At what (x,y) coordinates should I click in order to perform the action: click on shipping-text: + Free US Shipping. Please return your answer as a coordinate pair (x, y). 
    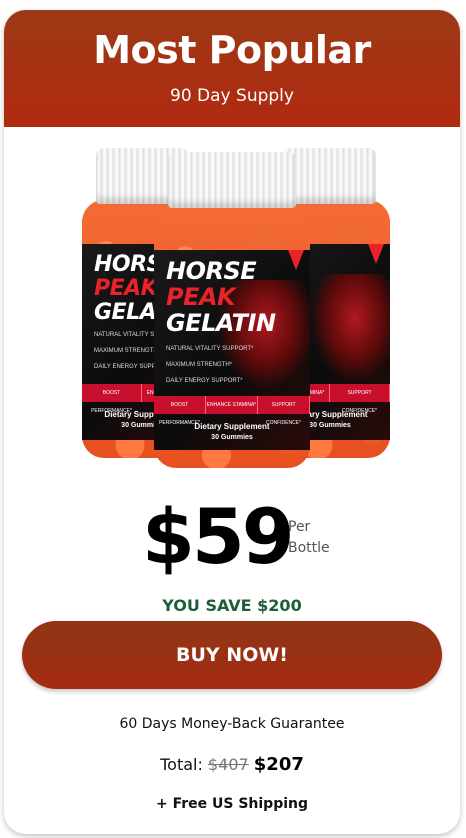
    Looking at the image, I should click on (232, 804).